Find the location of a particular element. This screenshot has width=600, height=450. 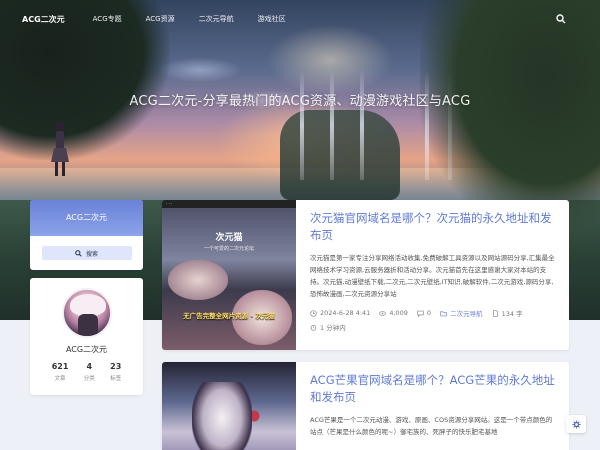

post-word-count: 134 字 is located at coordinates (507, 313).